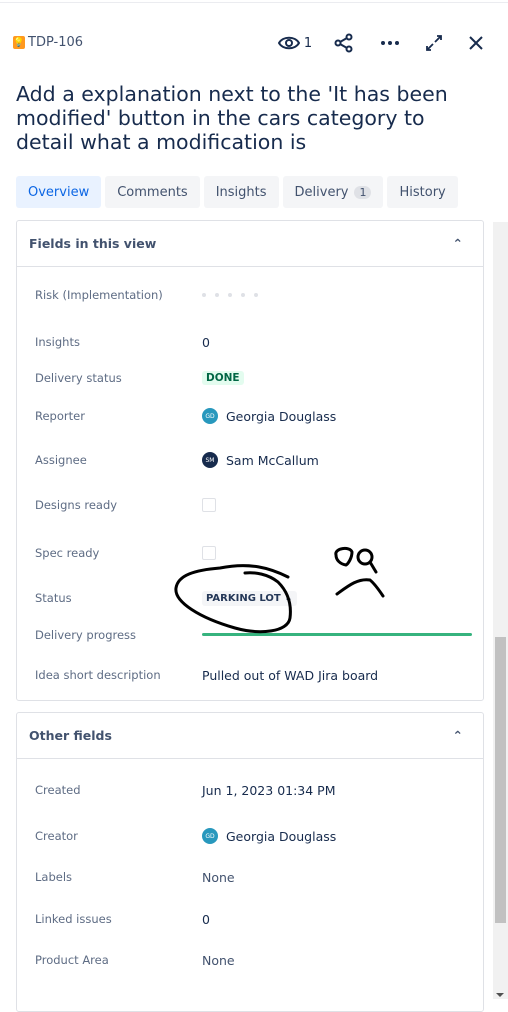 This screenshot has height=1012, width=508. What do you see at coordinates (206, 342) in the screenshot?
I see `insights-value: 0` at bounding box center [206, 342].